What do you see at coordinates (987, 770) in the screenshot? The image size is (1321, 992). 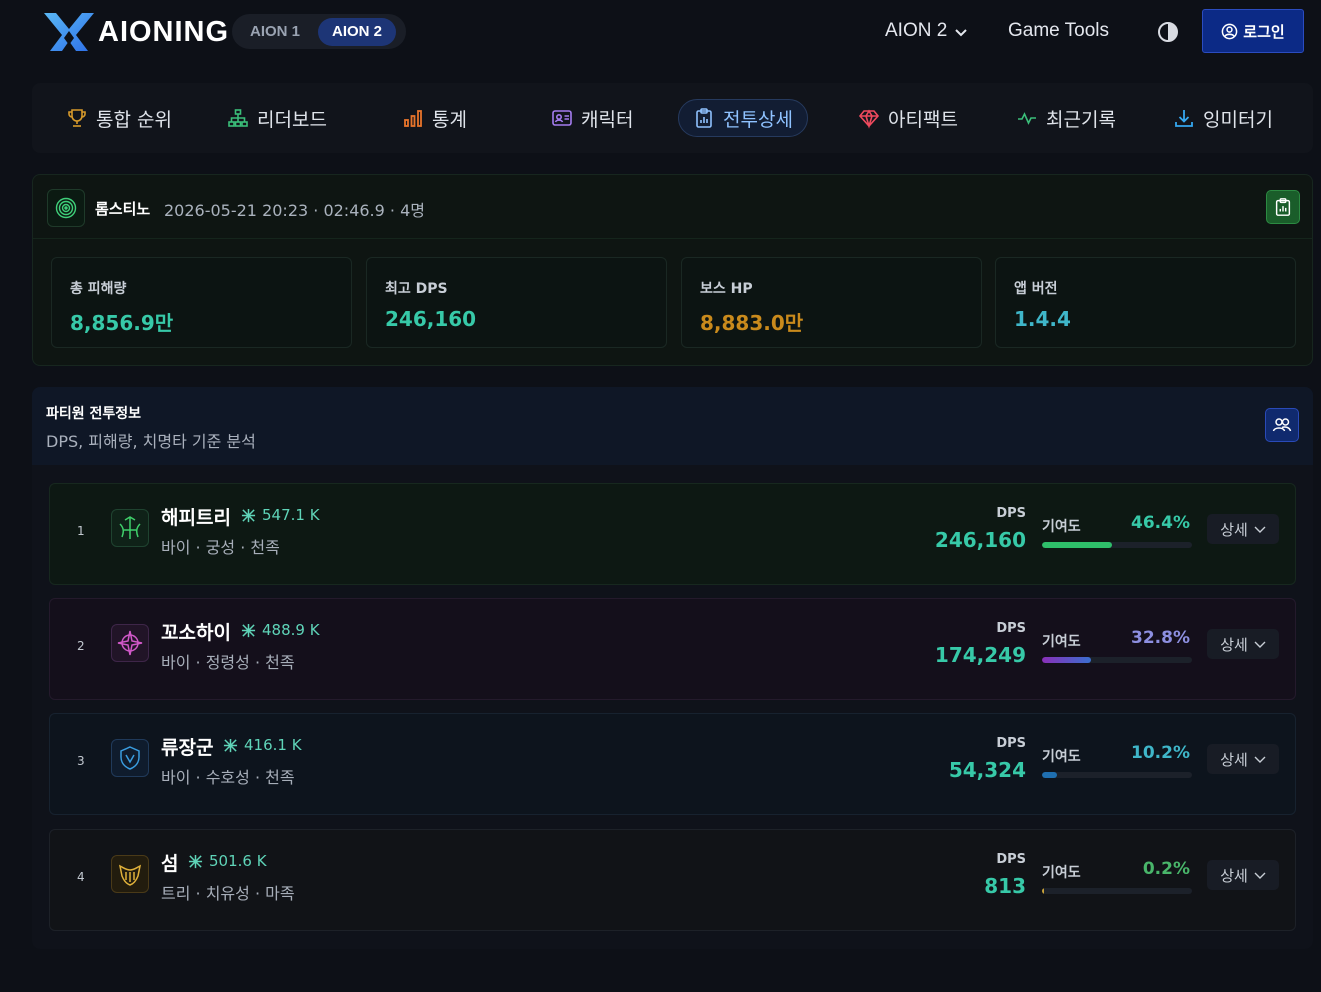 I see `dps-value: 54,324` at bounding box center [987, 770].